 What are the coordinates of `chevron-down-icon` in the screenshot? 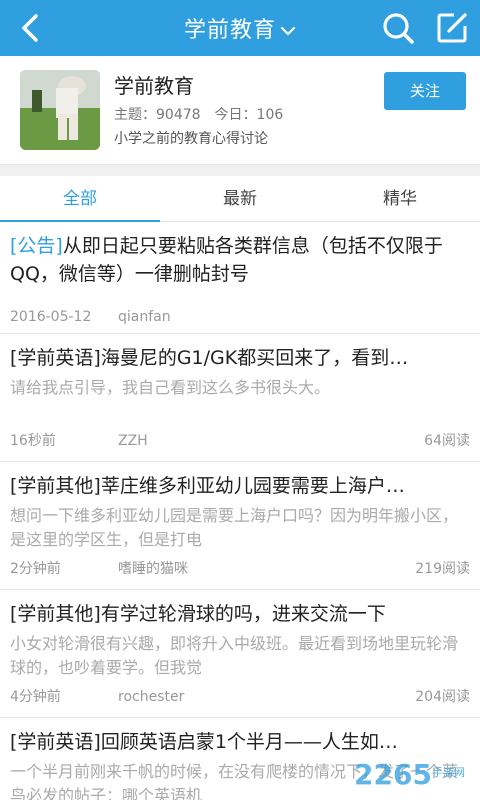 It's located at (288, 31).